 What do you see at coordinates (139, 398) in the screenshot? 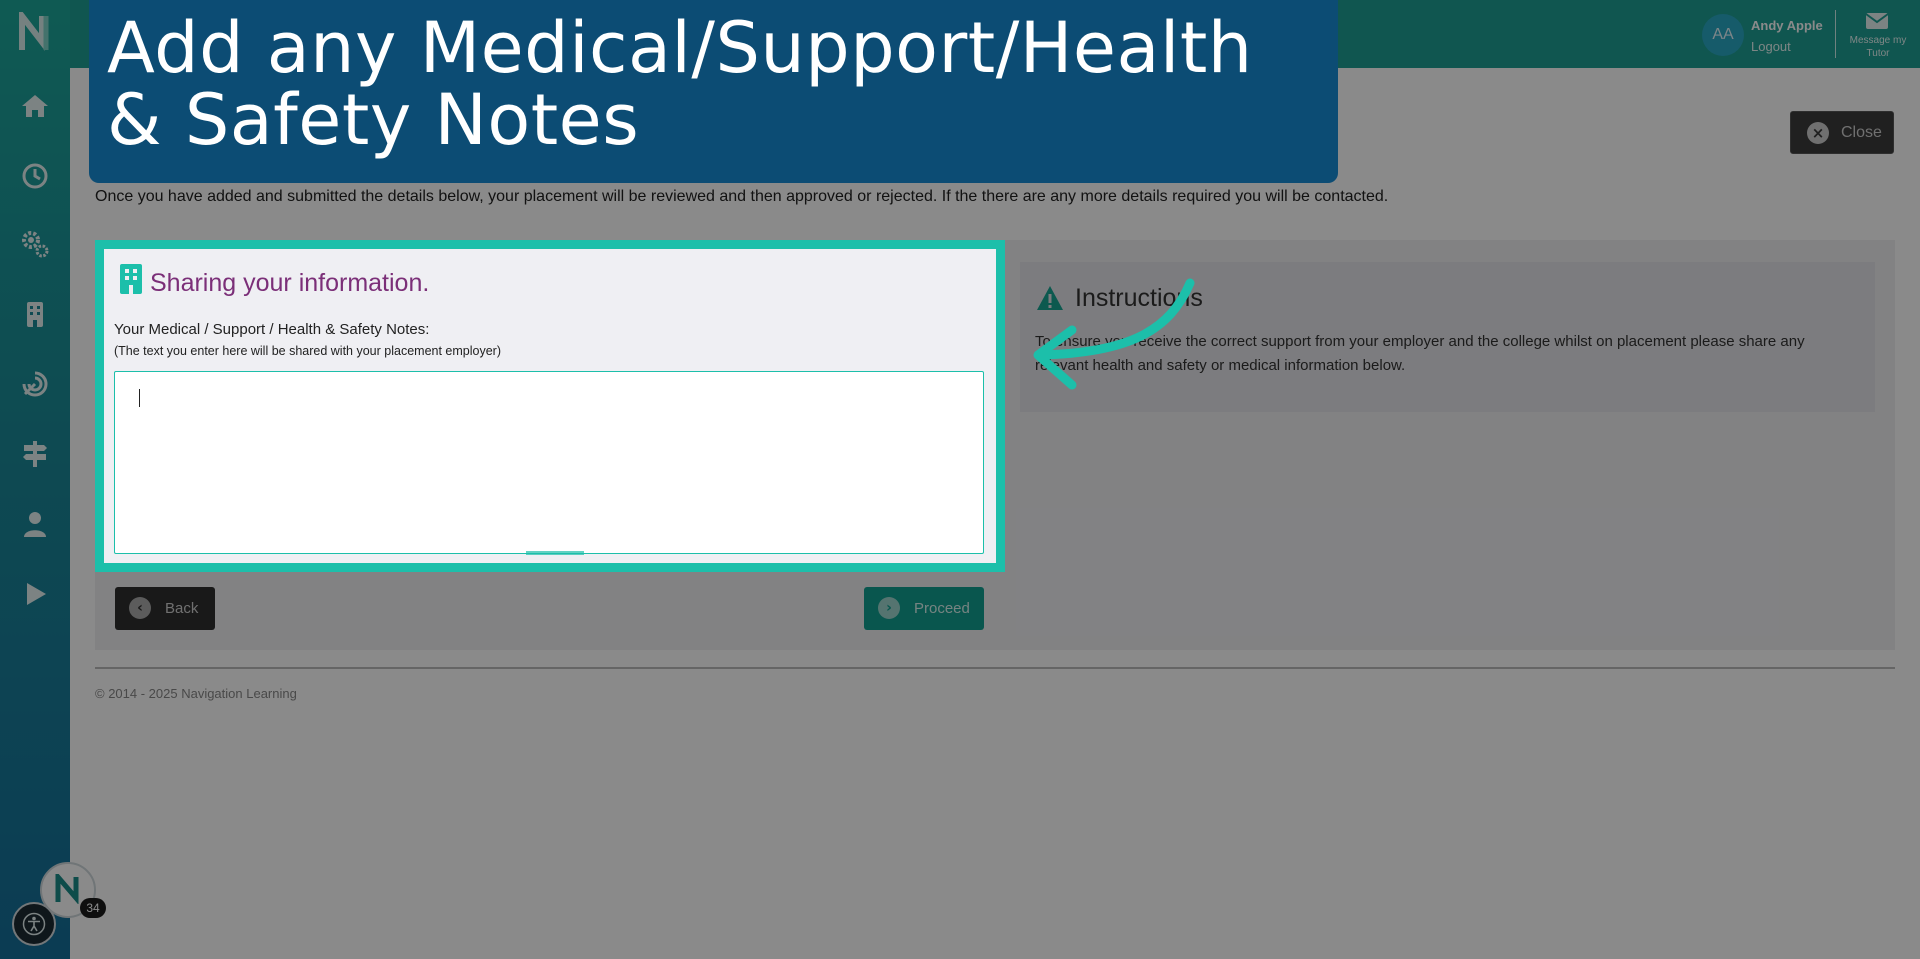
I see `text-caret` at bounding box center [139, 398].